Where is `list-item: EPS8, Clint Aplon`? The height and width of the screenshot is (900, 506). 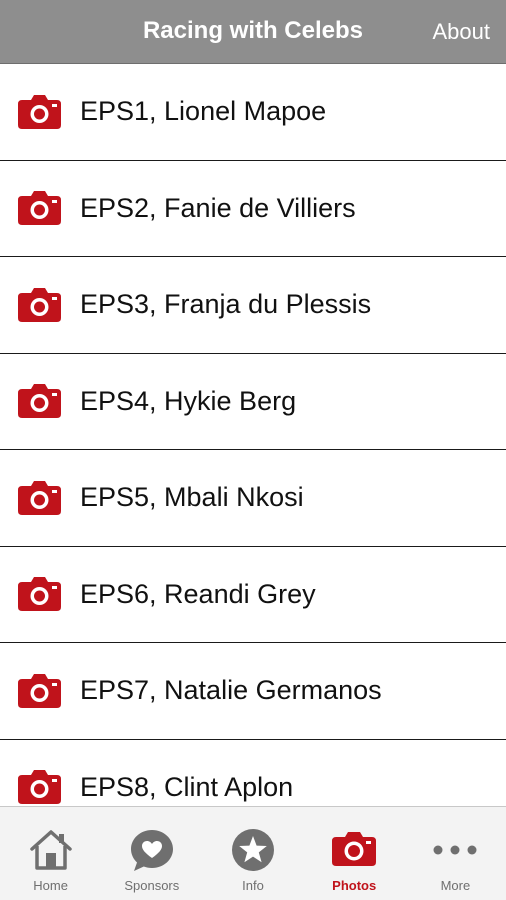 list-item: EPS8, Clint Aplon is located at coordinates (253, 772).